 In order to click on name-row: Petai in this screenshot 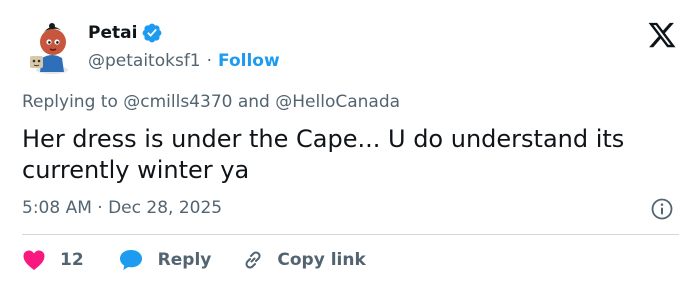, I will do `click(184, 33)`.